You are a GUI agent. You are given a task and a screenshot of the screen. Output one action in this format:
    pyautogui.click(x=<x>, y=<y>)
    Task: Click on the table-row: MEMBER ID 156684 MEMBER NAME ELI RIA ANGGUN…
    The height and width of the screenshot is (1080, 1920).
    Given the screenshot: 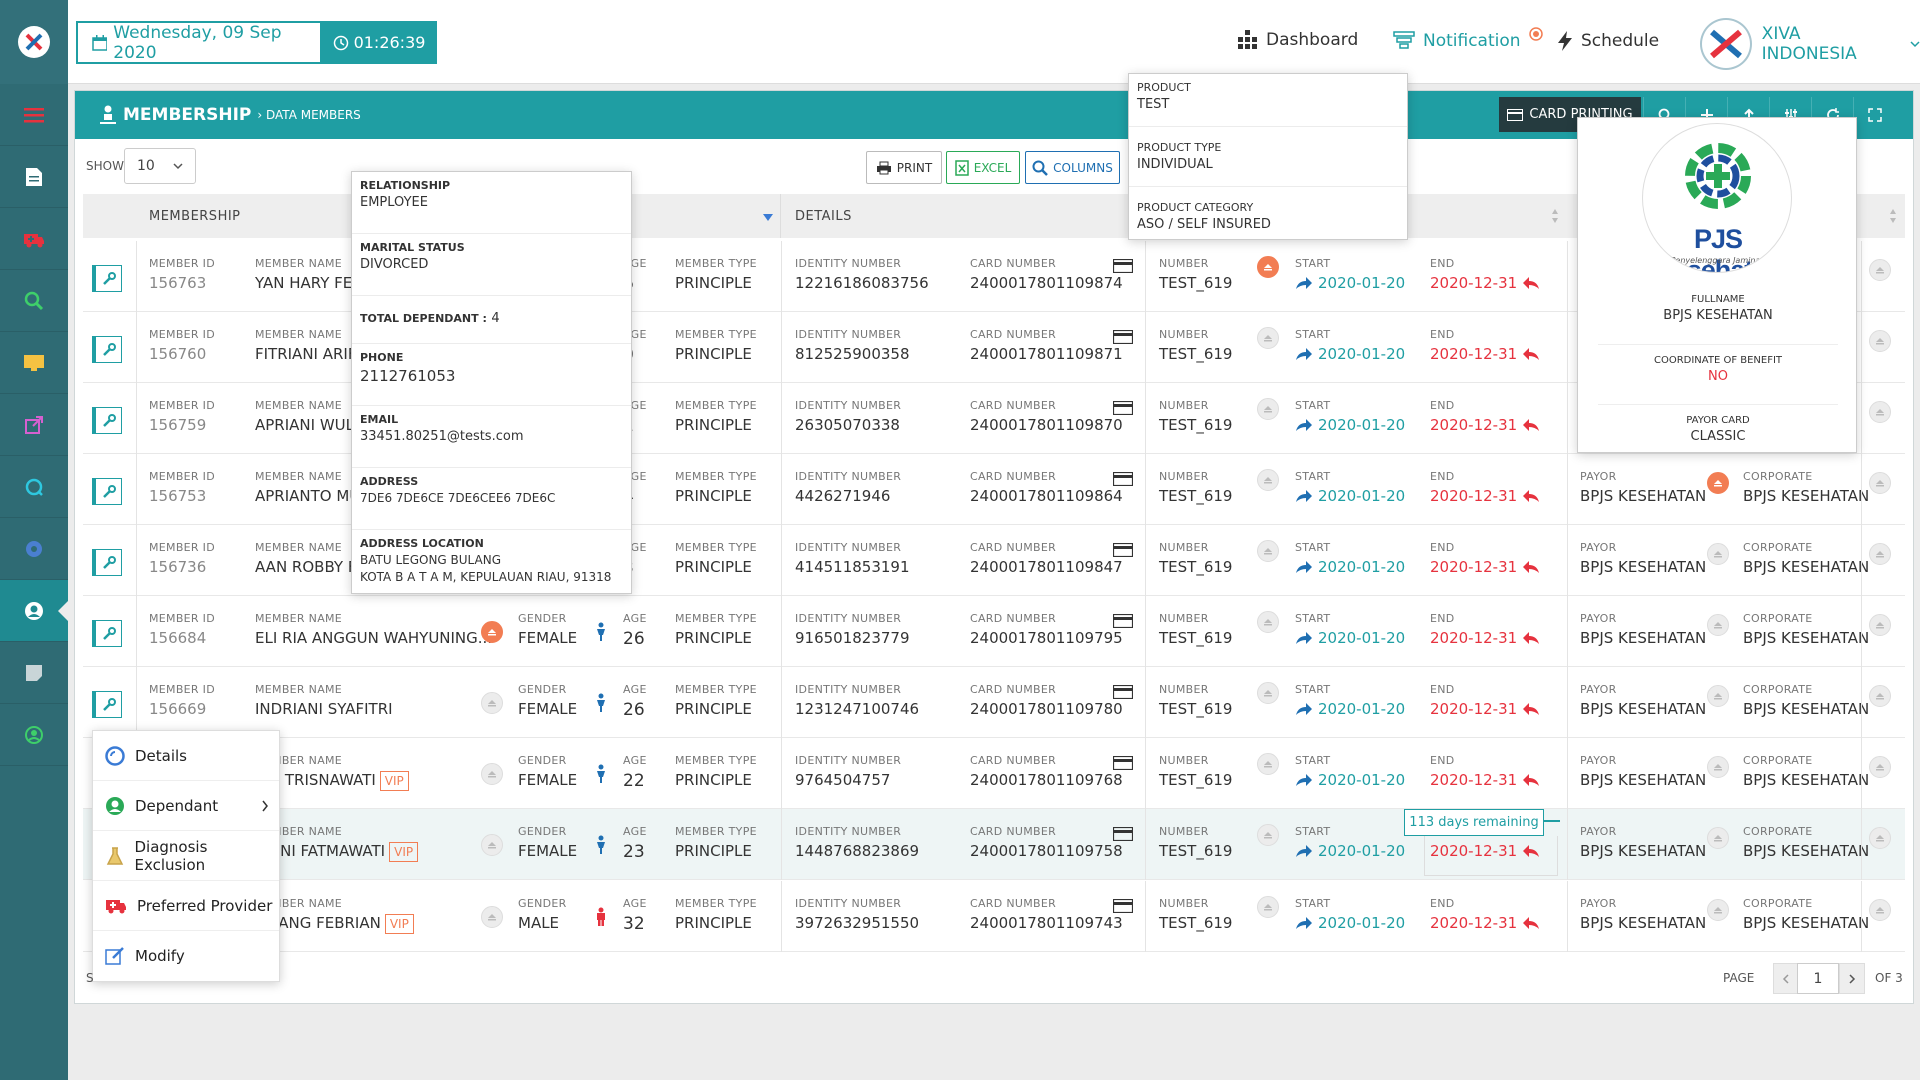 What is the action you would take?
    pyautogui.click(x=994, y=631)
    